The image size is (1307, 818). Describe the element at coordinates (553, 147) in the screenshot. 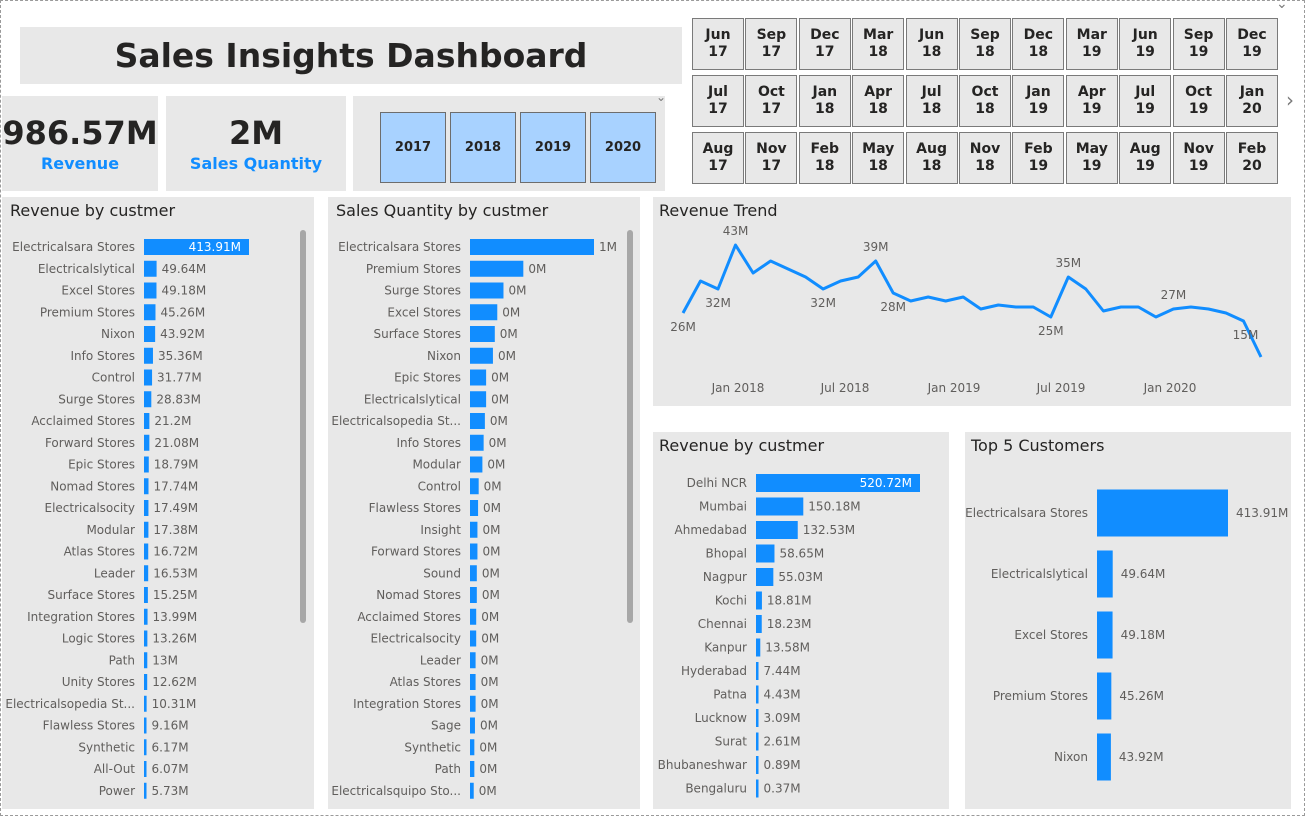

I see `year-button-2019: 2019` at that location.